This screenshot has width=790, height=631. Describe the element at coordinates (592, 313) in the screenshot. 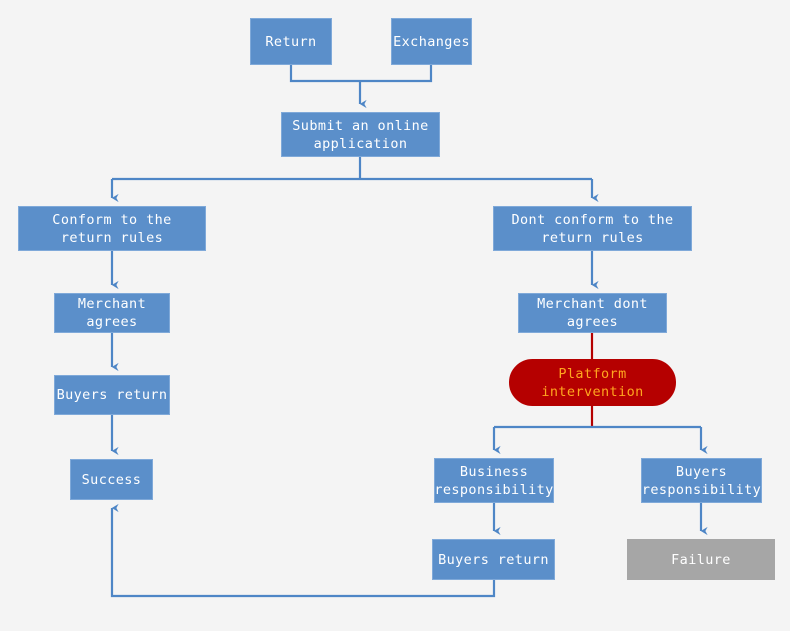

I see `node-merchant-dont-agrees: Merchant dont agrees` at that location.